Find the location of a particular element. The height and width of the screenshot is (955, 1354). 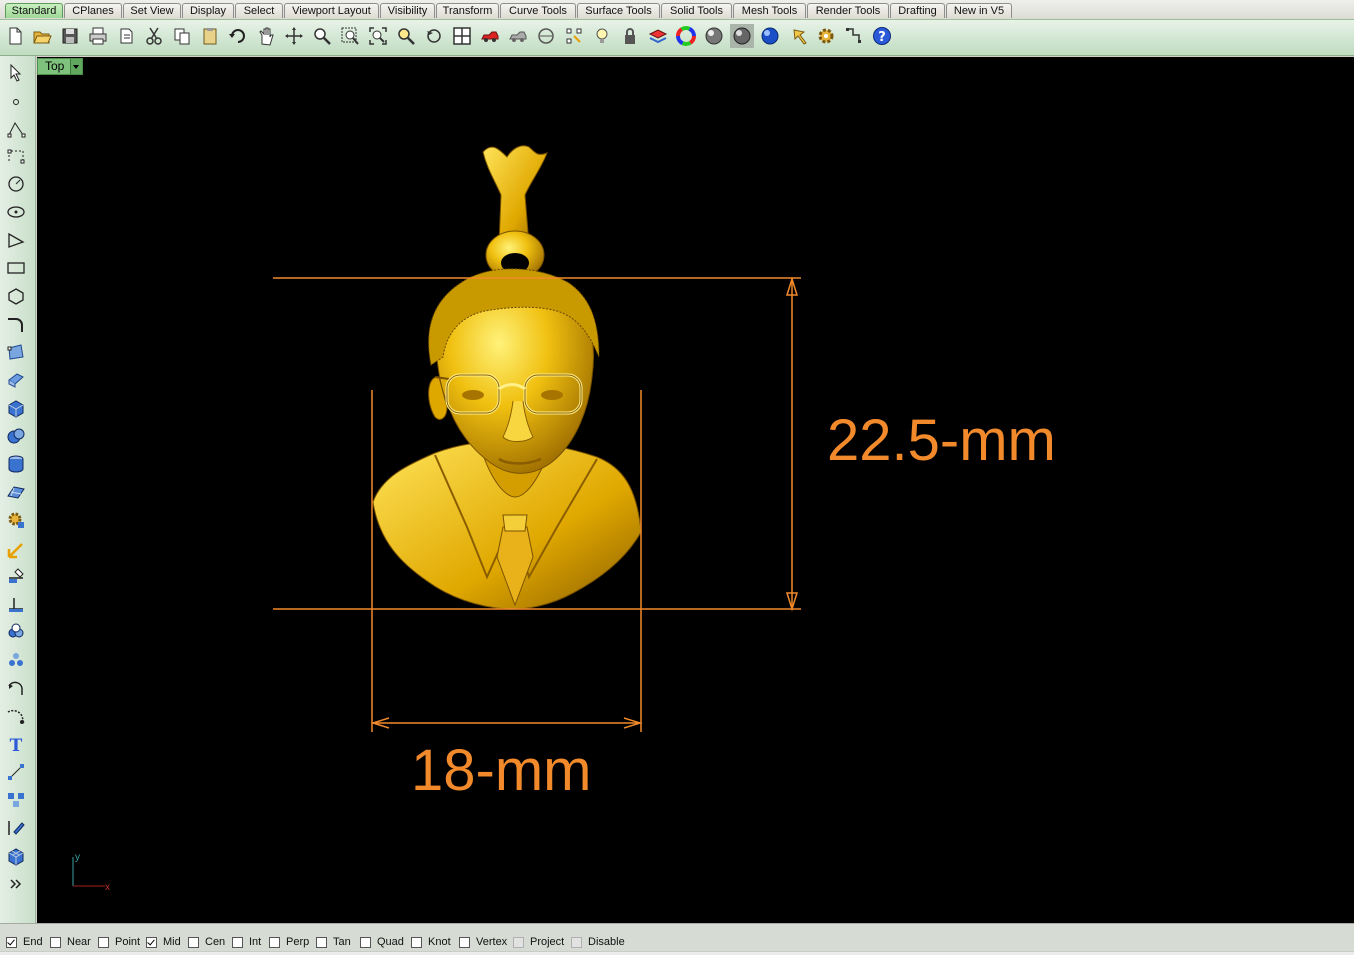

undo-view-icon is located at coordinates (434, 36).